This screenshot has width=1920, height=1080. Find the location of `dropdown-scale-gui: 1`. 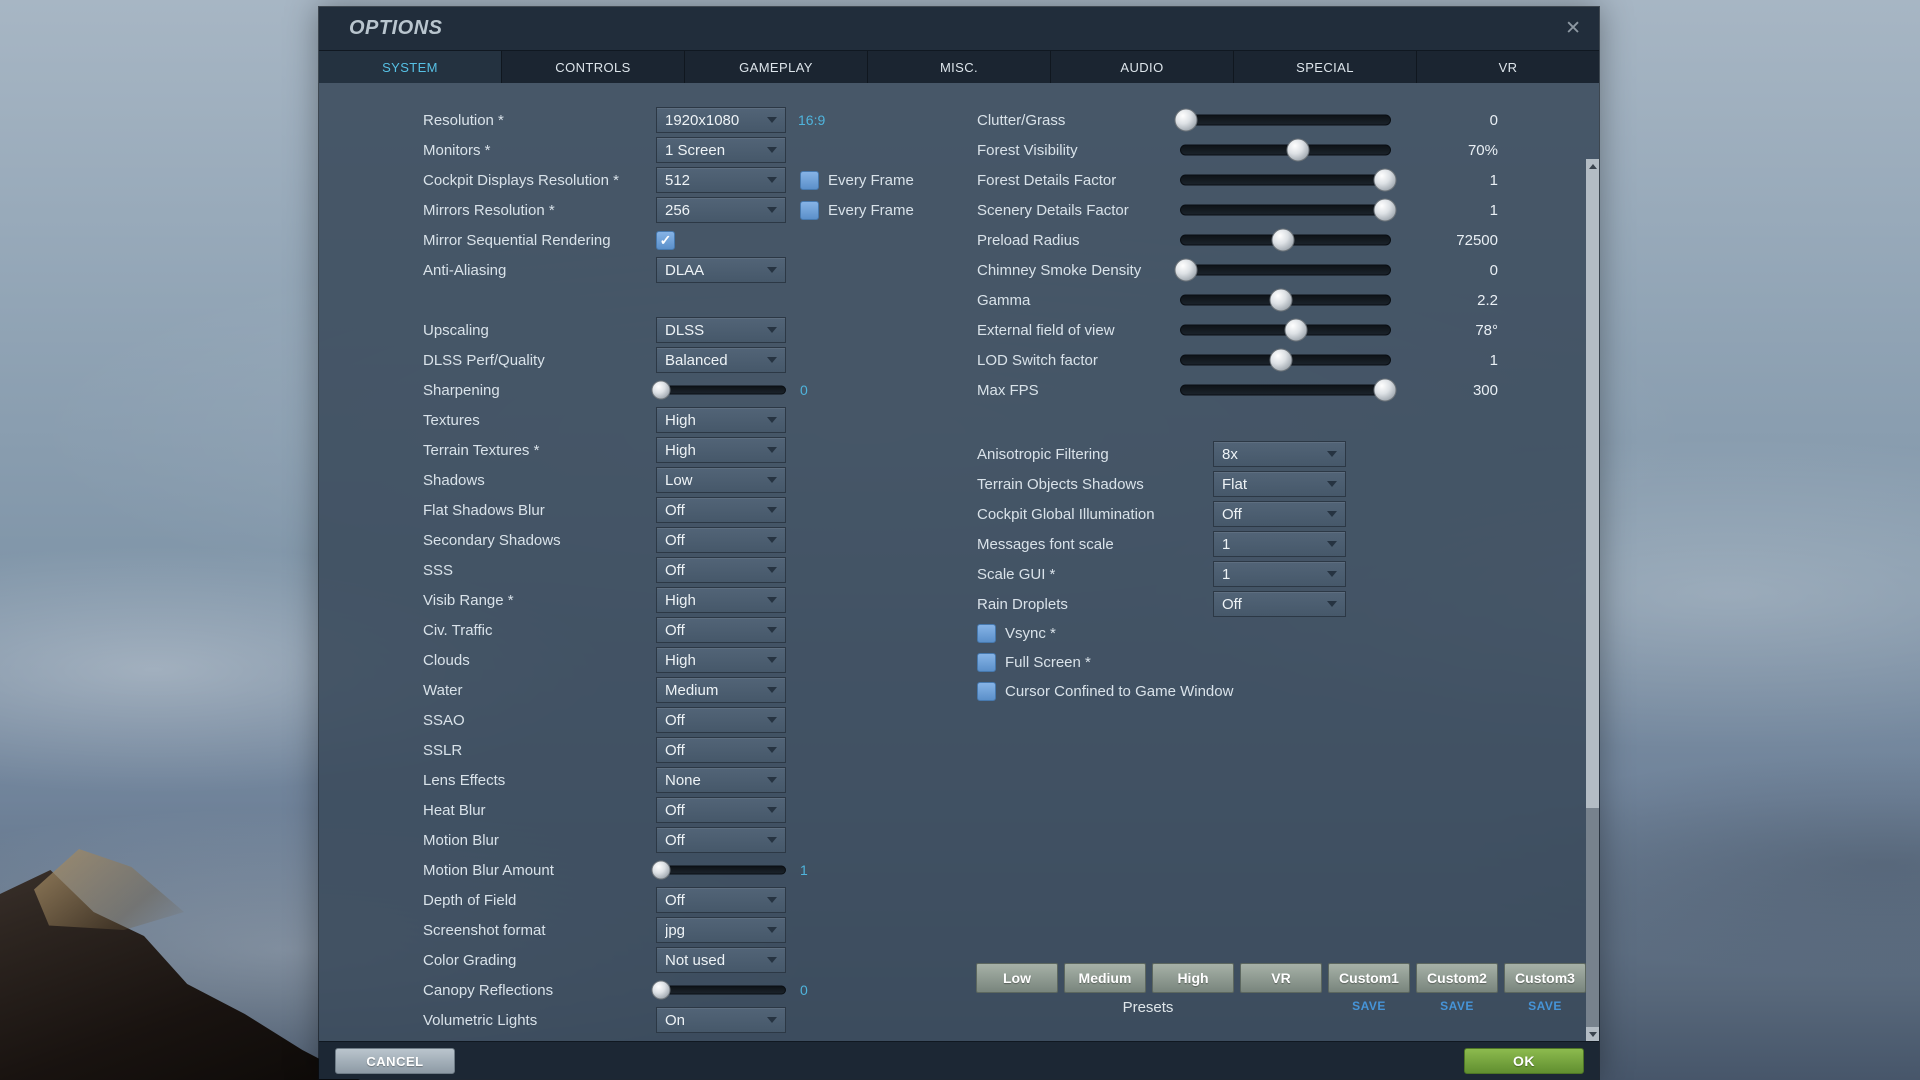

dropdown-scale-gui: 1 is located at coordinates (1279, 574).